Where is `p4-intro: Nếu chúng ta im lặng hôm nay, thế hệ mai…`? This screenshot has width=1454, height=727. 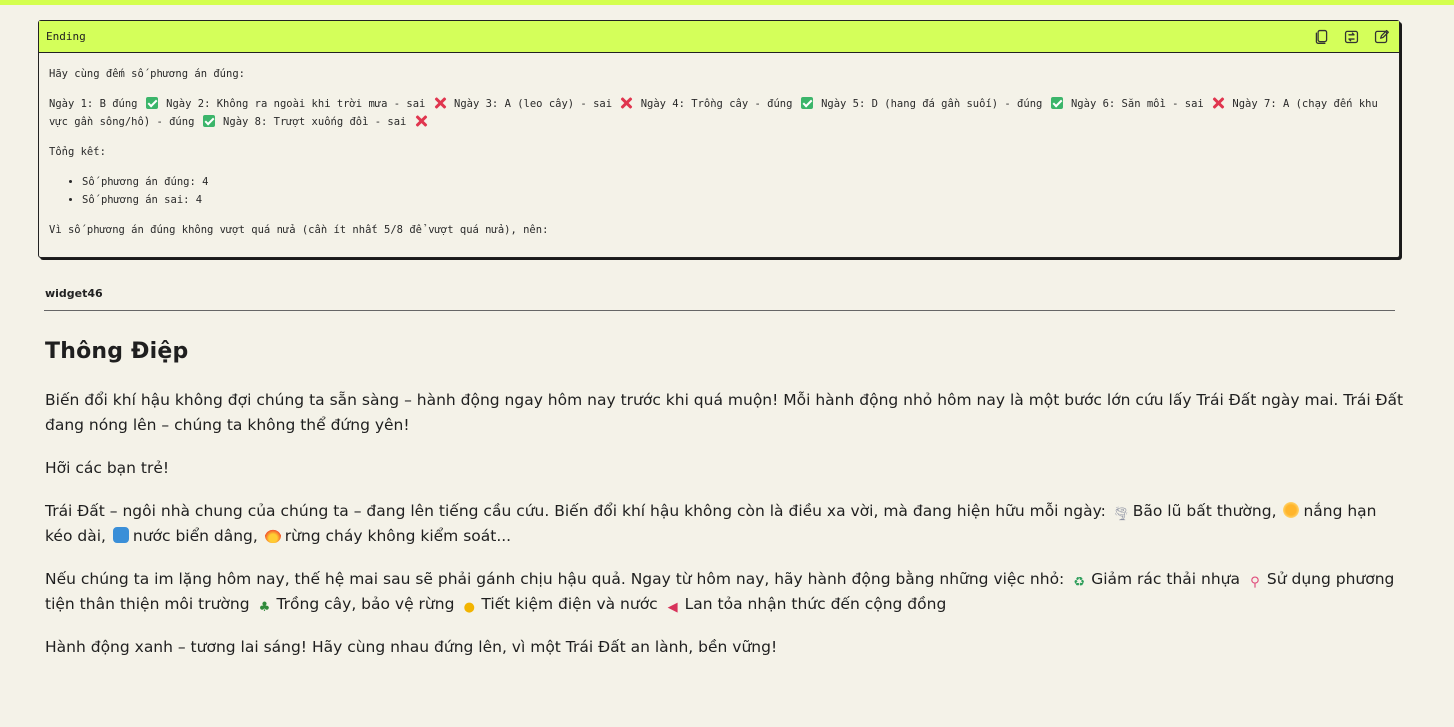 p4-intro: Nếu chúng ta im lặng hôm nay, thế hệ mai… is located at coordinates (557, 579).